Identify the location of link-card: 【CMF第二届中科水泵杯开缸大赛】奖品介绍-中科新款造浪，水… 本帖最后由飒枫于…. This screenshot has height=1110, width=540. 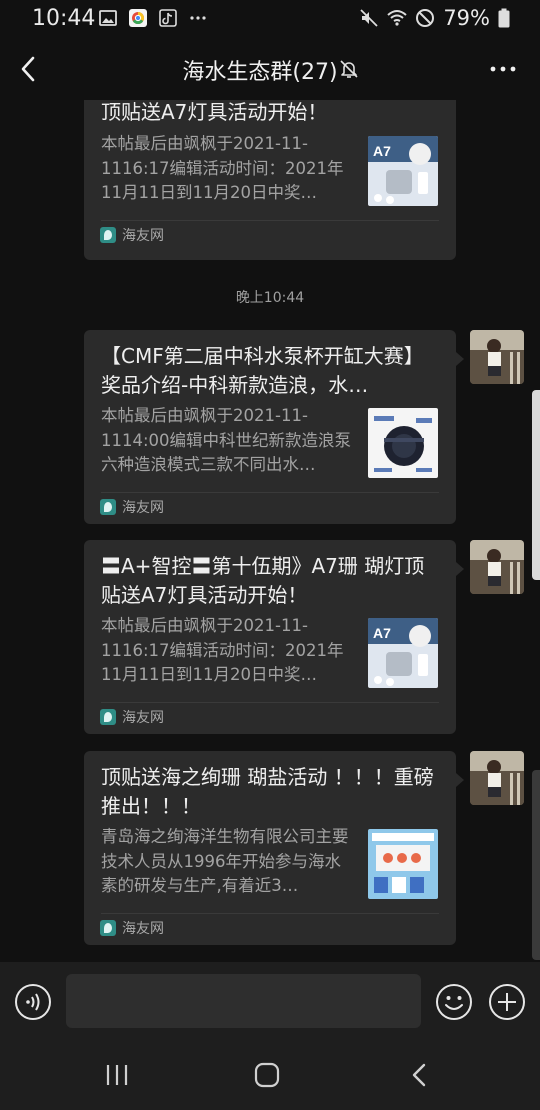
(274, 427).